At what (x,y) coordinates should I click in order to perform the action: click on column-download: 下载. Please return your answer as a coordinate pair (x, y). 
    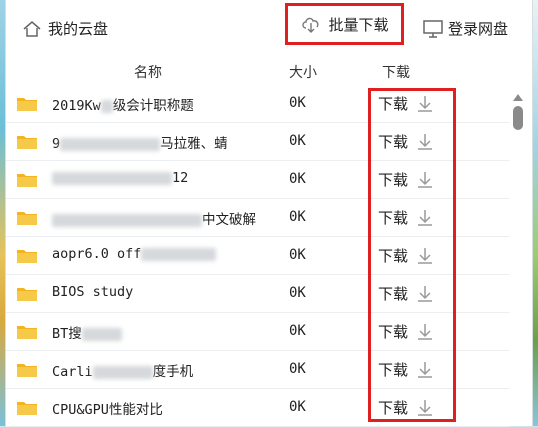
    Looking at the image, I should click on (396, 73).